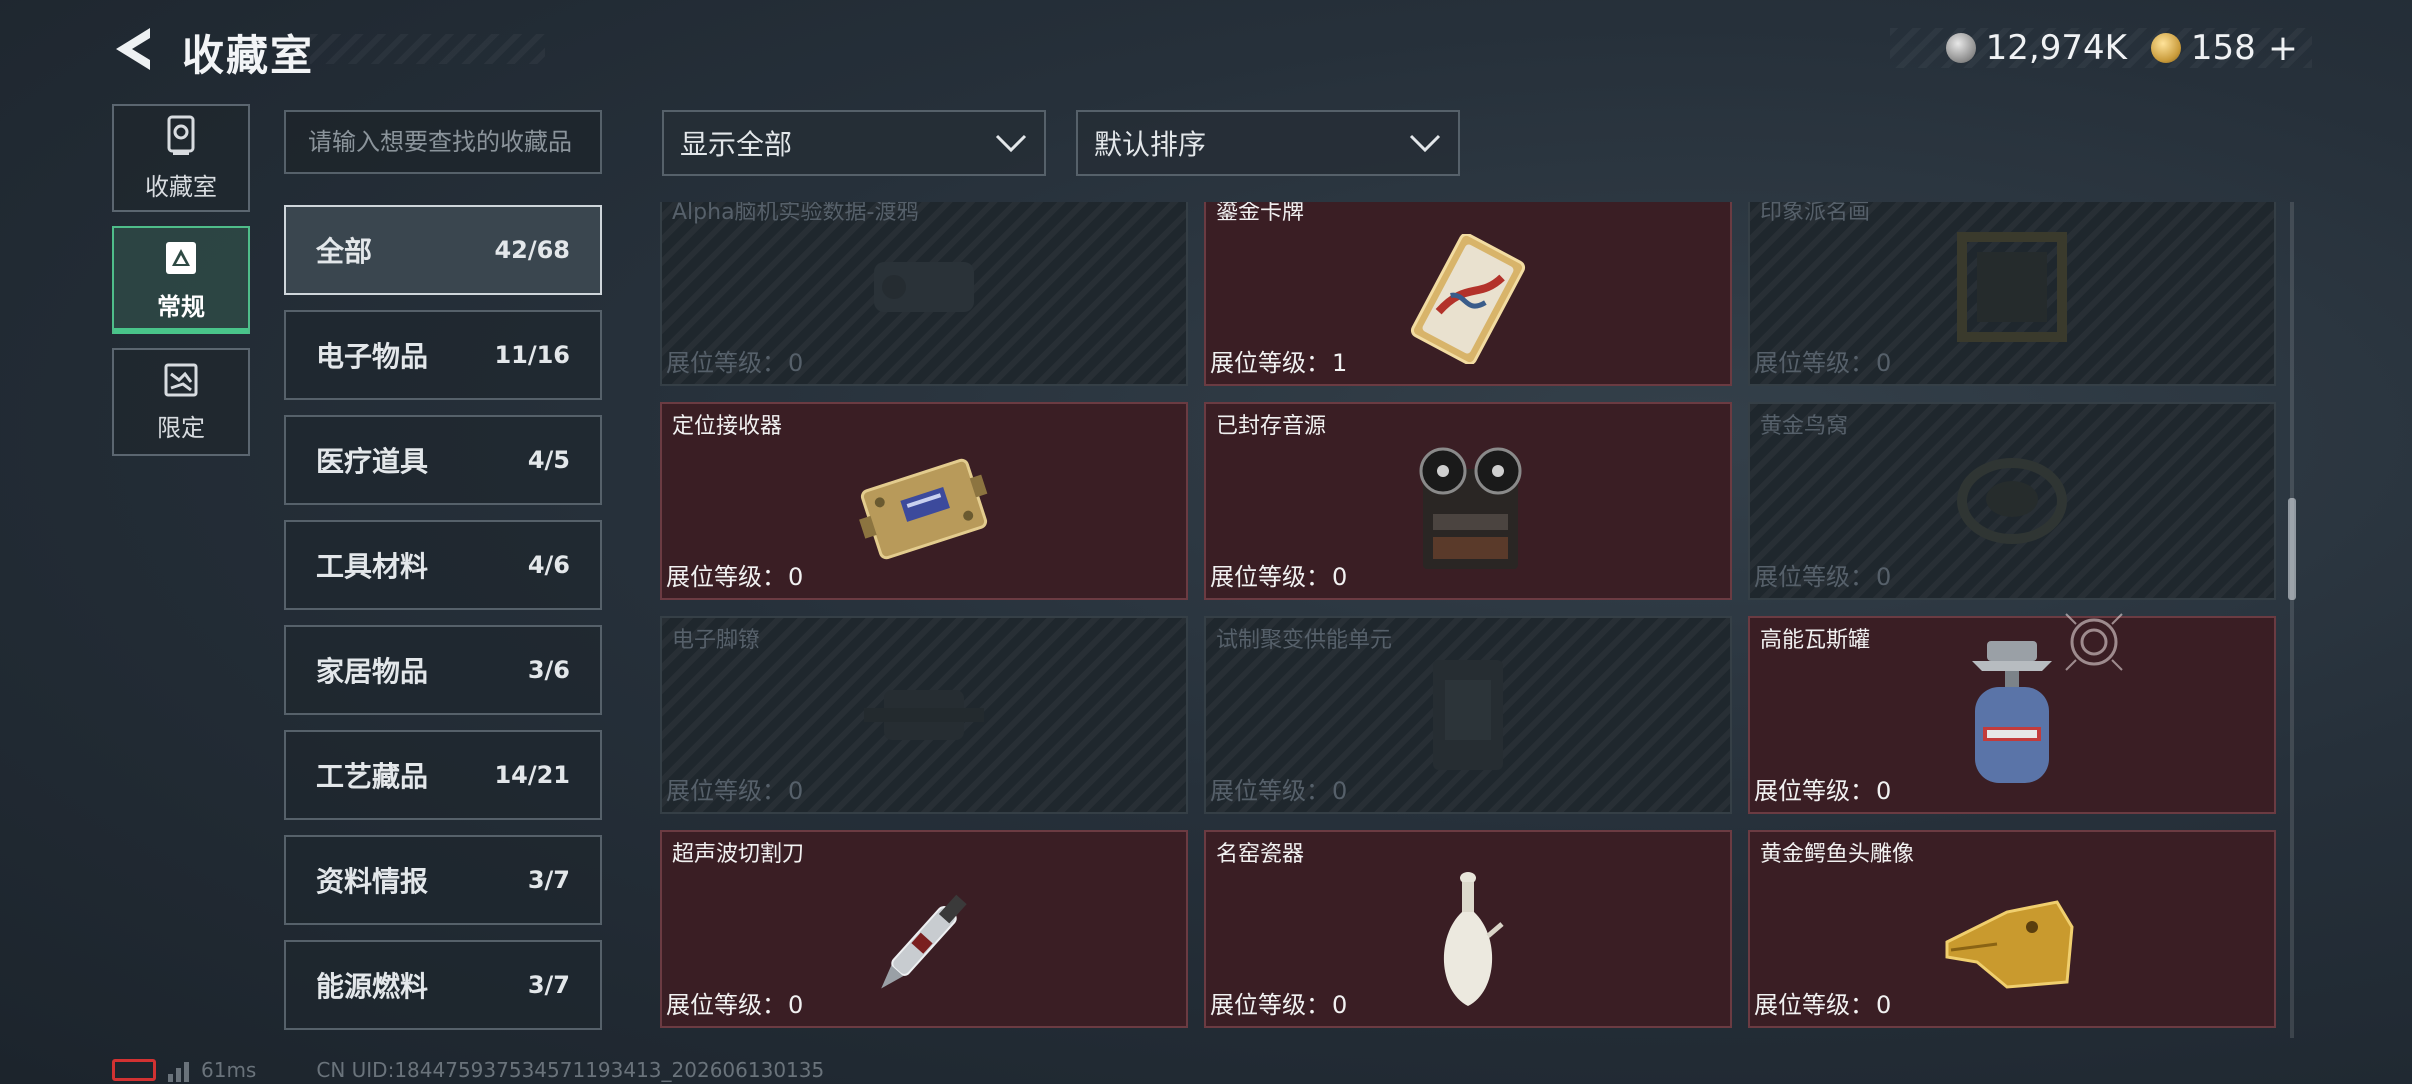  What do you see at coordinates (716, 640) in the screenshot?
I see `item-name: 电子脚镣` at bounding box center [716, 640].